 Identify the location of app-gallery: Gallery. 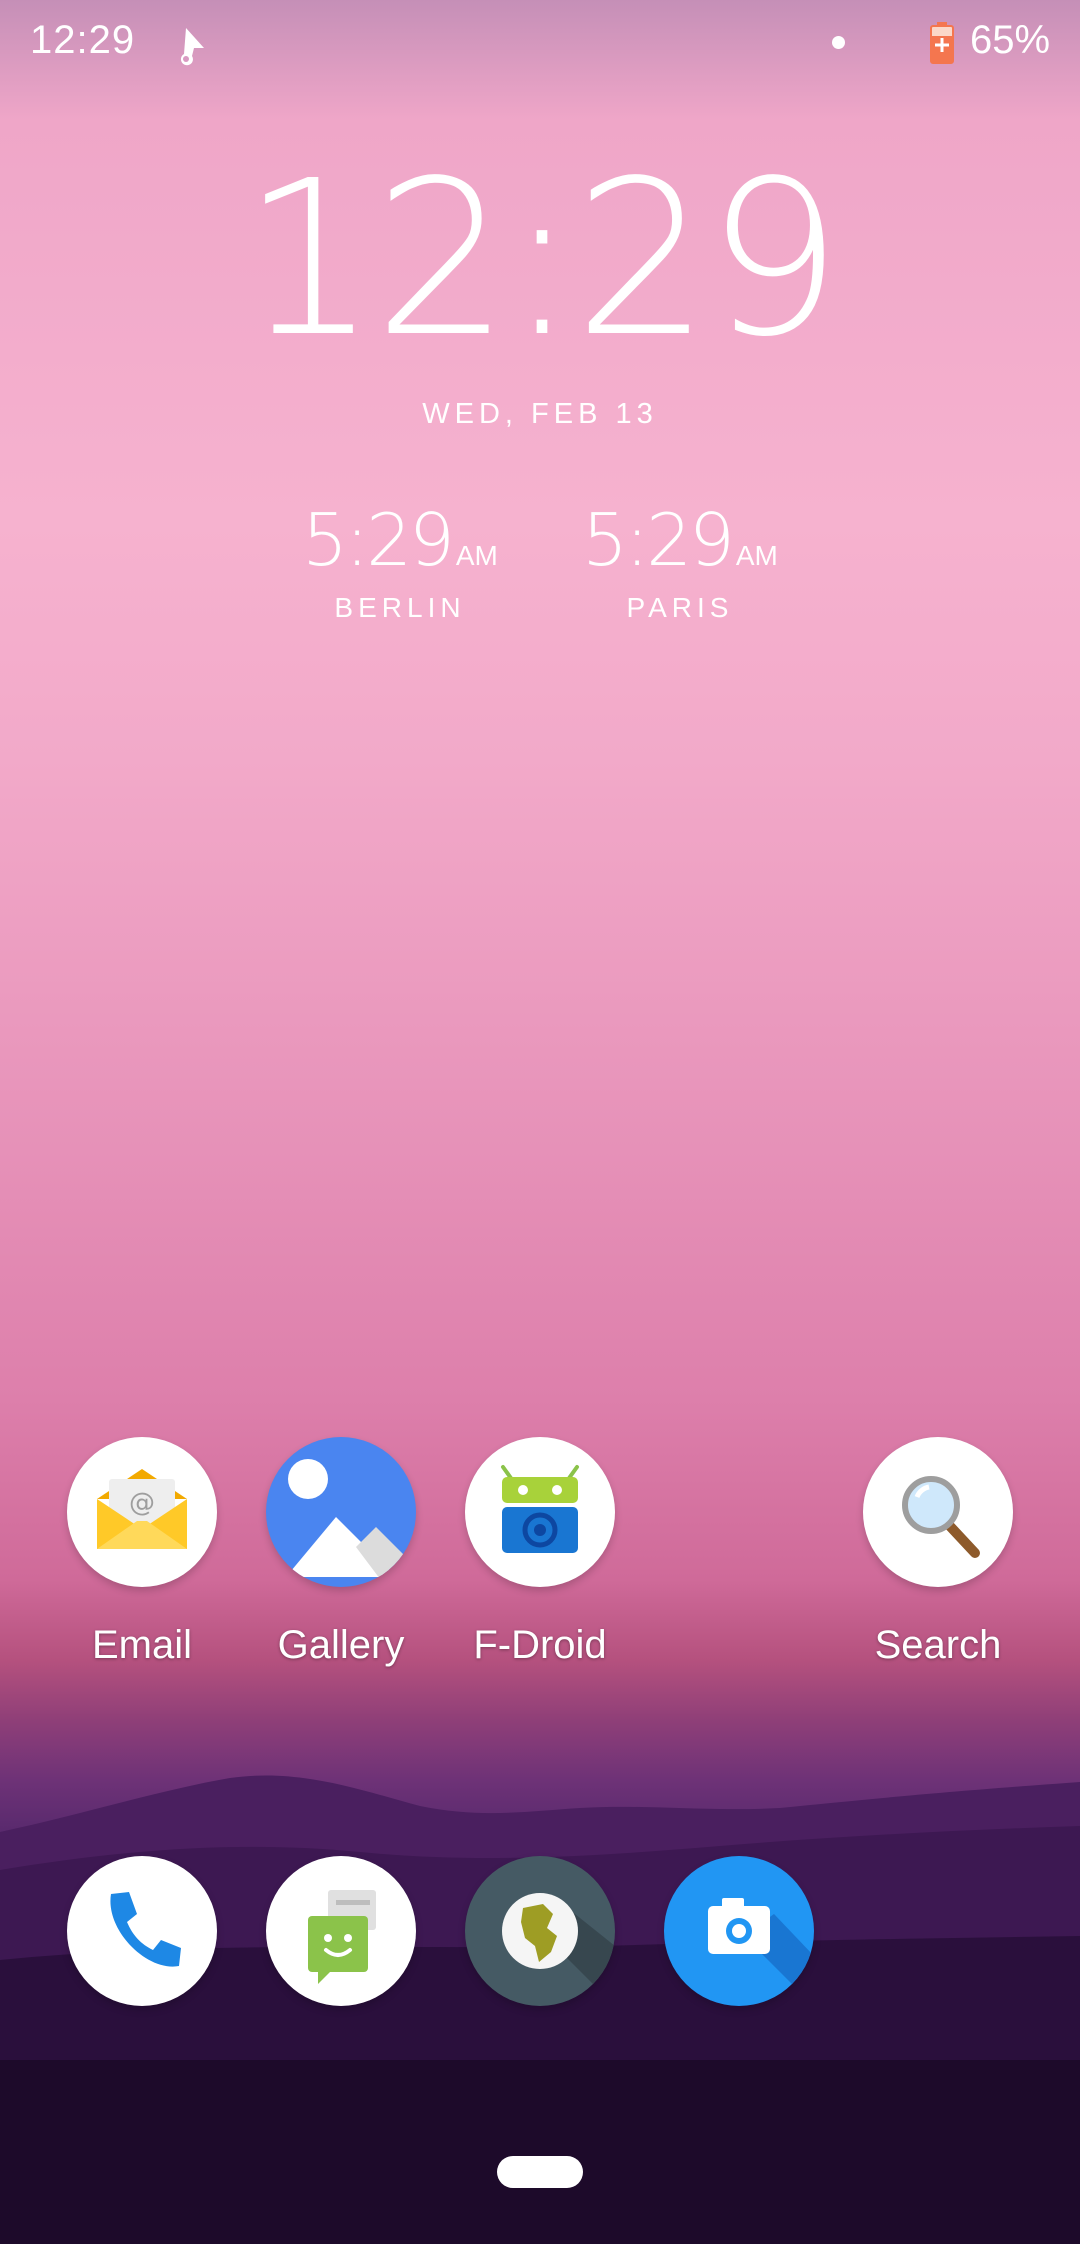
(341, 1552).